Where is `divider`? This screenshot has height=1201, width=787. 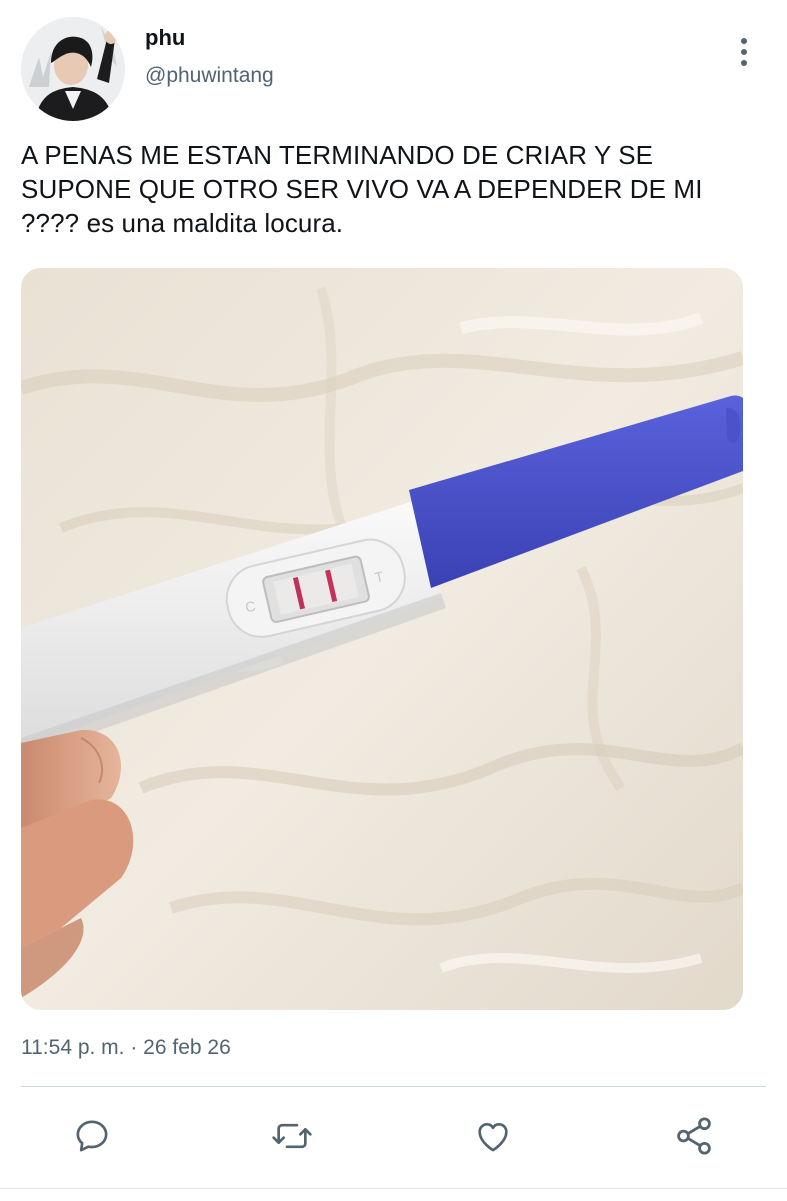 divider is located at coordinates (393, 1086).